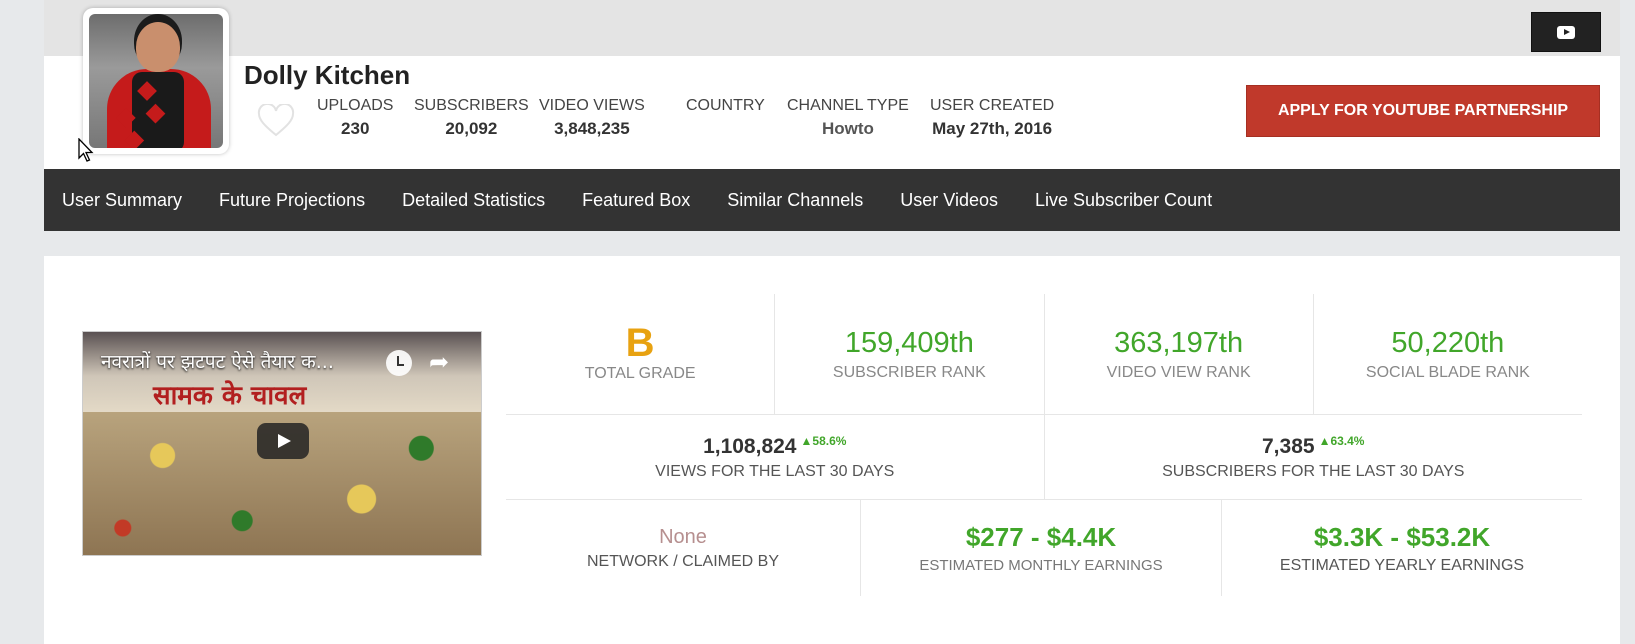 Image resolution: width=1635 pixels, height=644 pixels. I want to click on subscribers-change-badge: ▲63.4%, so click(1341, 440).